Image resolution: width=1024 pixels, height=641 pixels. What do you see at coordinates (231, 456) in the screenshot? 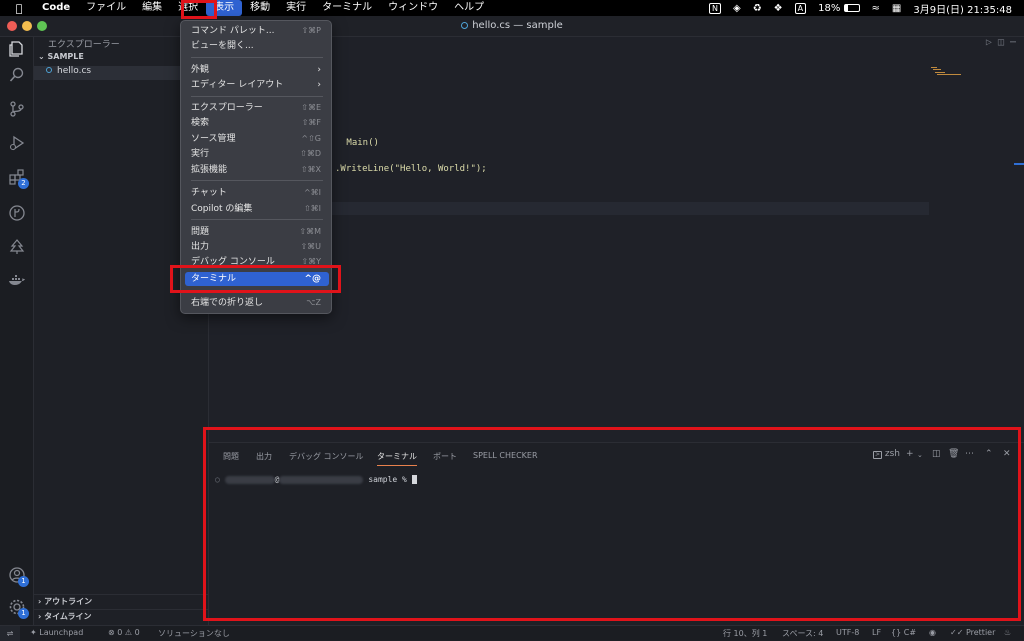
I see `tab-problems: 問題` at bounding box center [231, 456].